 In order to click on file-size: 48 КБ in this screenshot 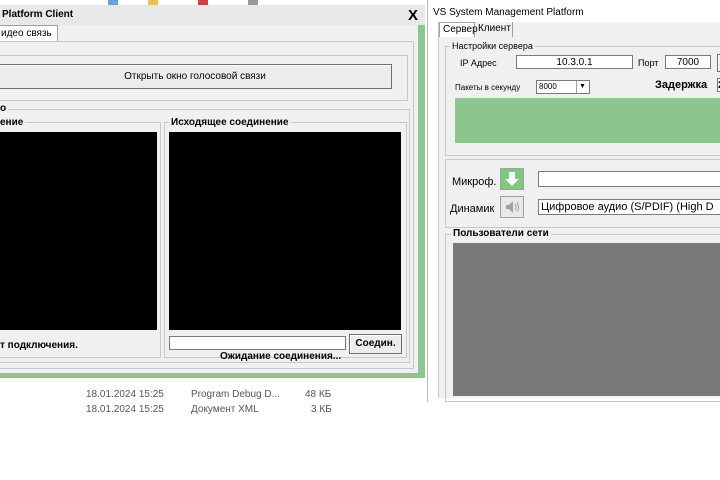, I will do `click(318, 394)`.